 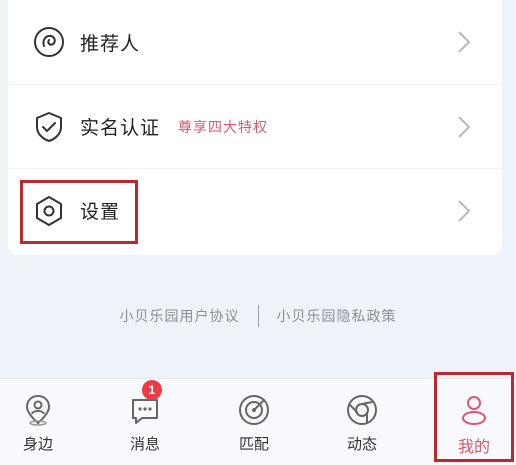 What do you see at coordinates (100, 212) in the screenshot?
I see `menu-item-label: 设置` at bounding box center [100, 212].